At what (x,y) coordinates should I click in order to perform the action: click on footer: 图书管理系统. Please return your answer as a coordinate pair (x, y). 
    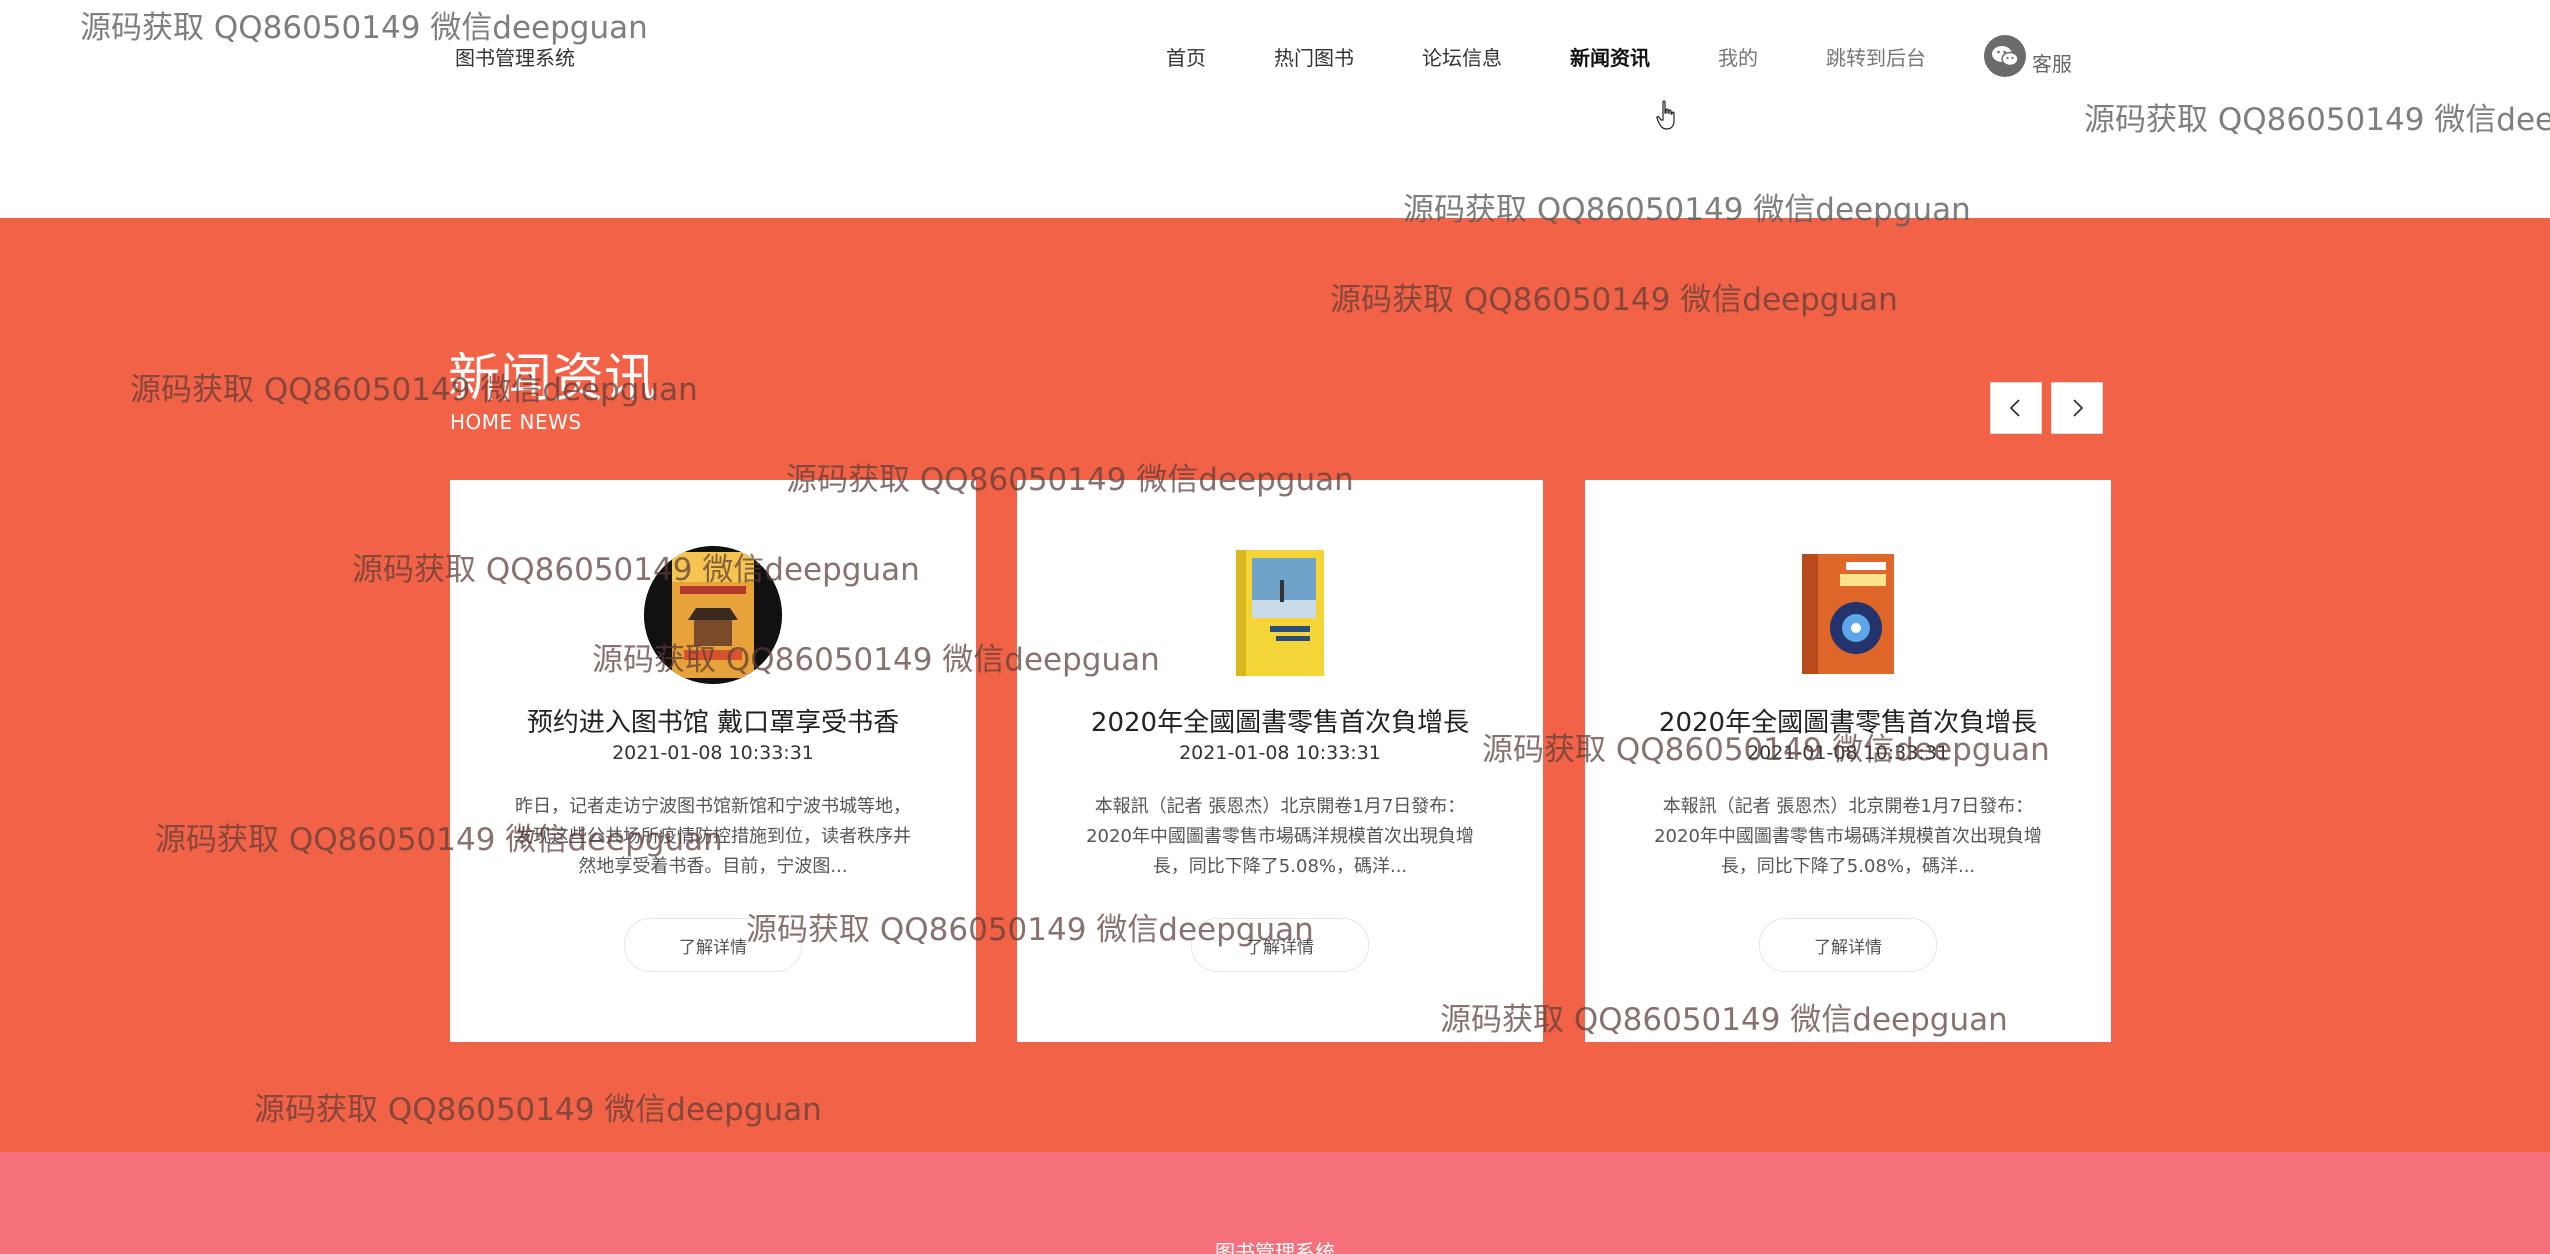
    Looking at the image, I should click on (1275, 1203).